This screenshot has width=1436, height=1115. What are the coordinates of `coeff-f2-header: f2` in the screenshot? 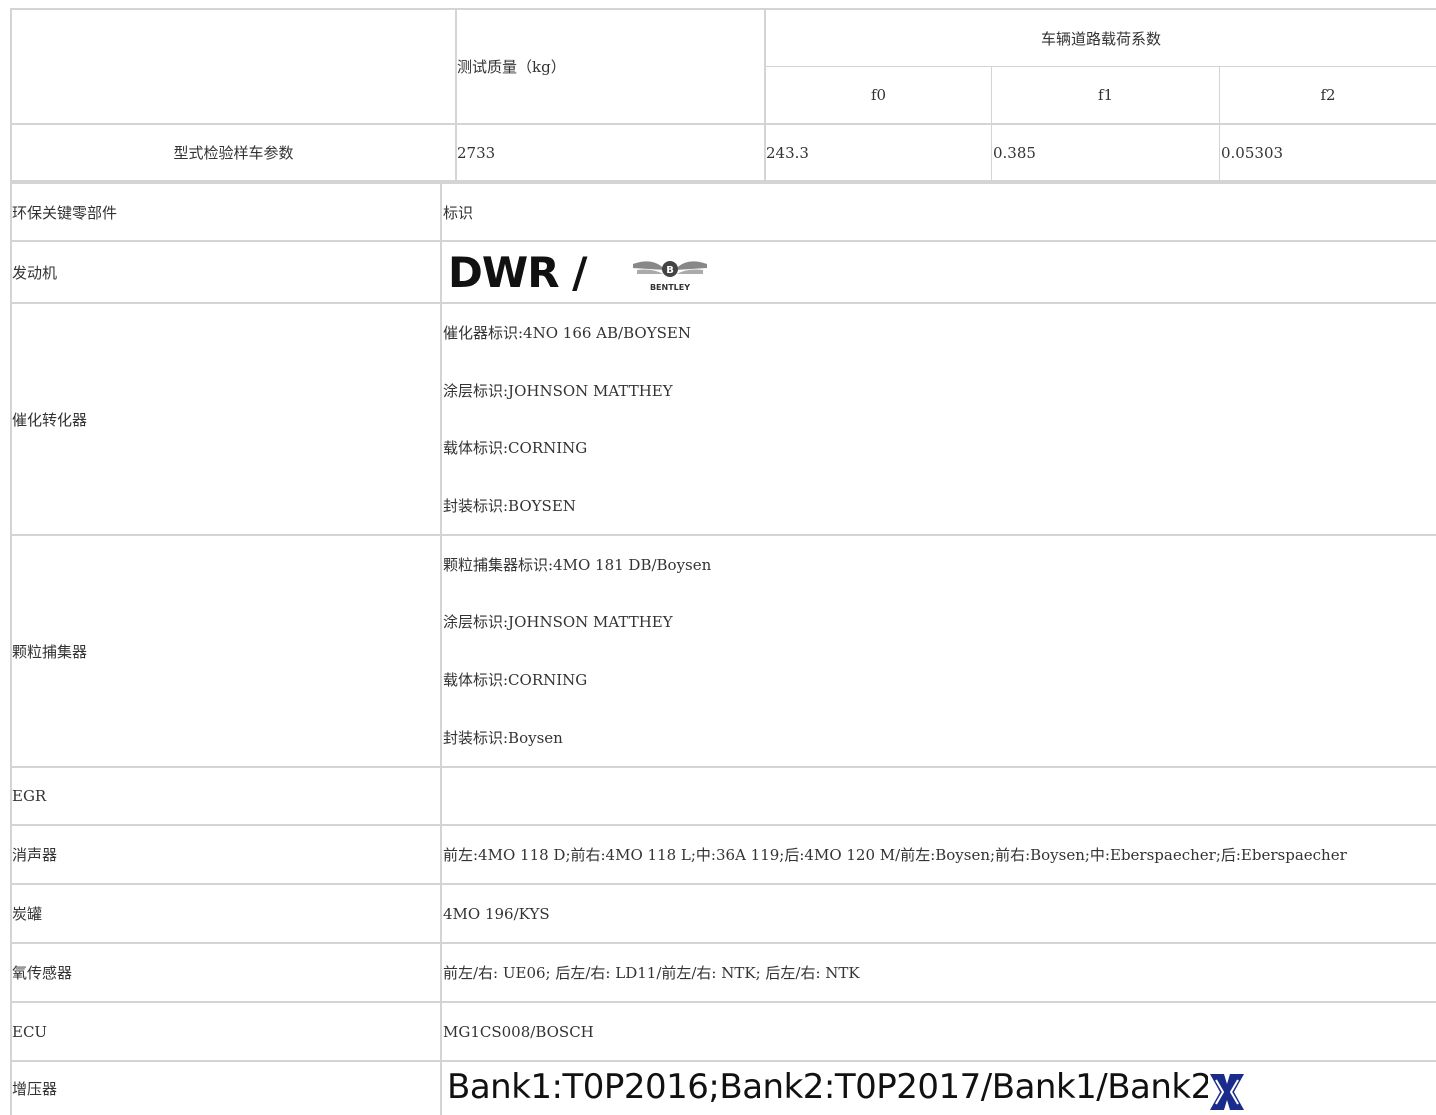 It's located at (1328, 95).